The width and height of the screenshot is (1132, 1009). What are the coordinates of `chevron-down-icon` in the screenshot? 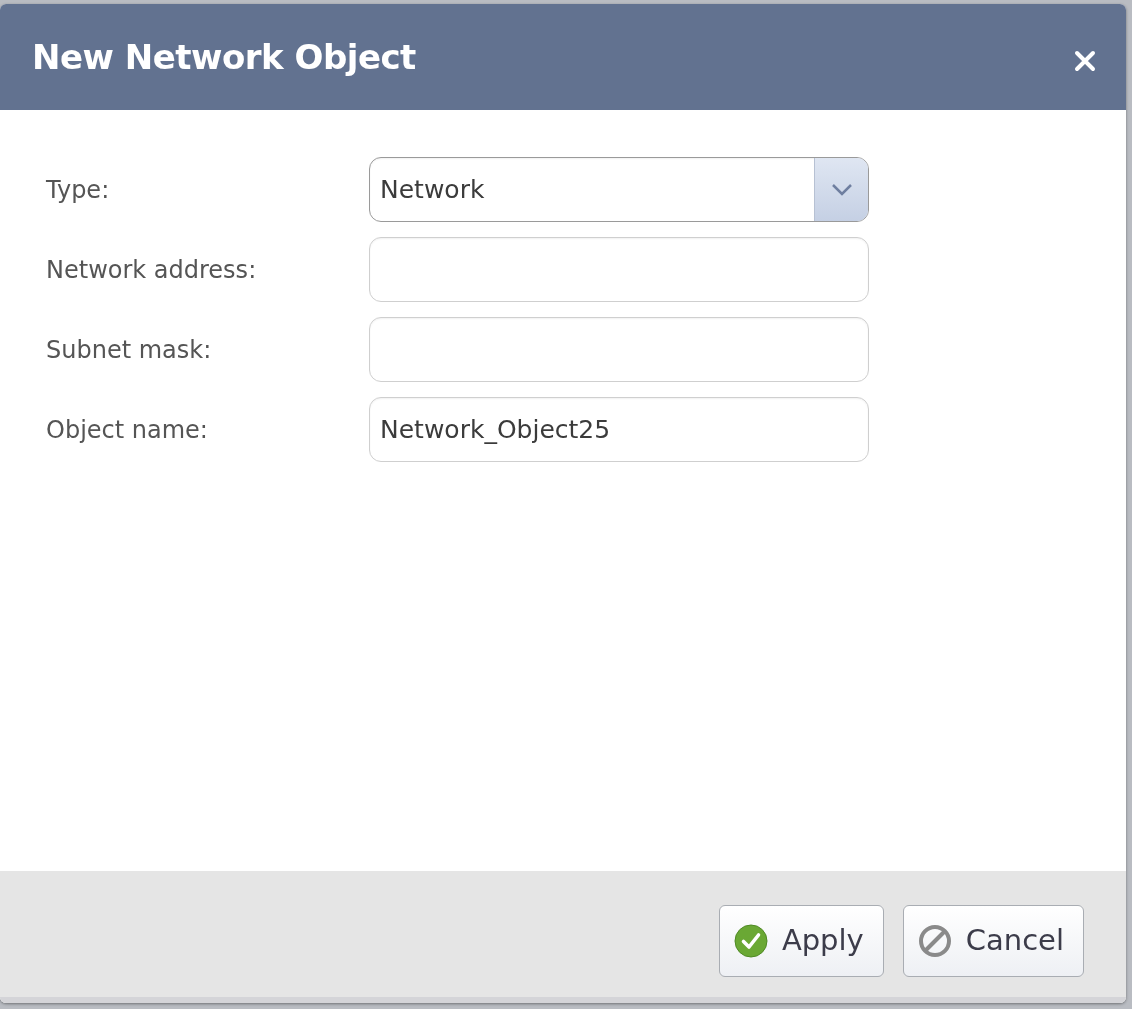 It's located at (841, 189).